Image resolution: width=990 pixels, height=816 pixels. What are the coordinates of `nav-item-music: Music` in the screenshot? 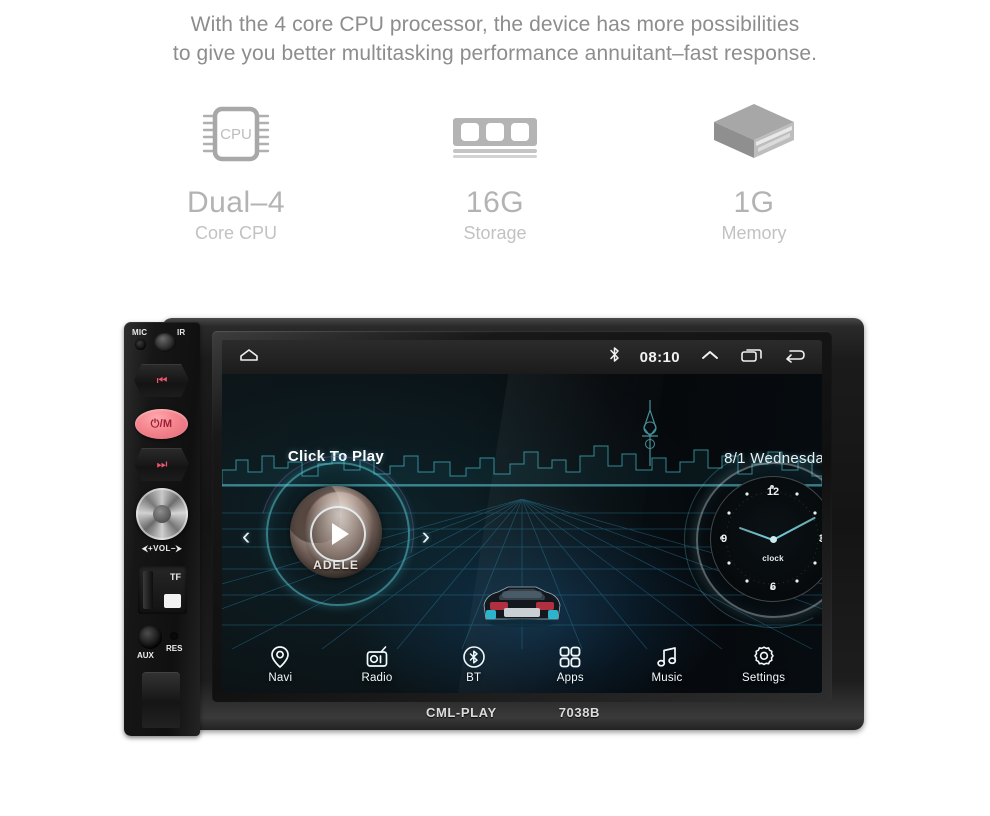 It's located at (667, 664).